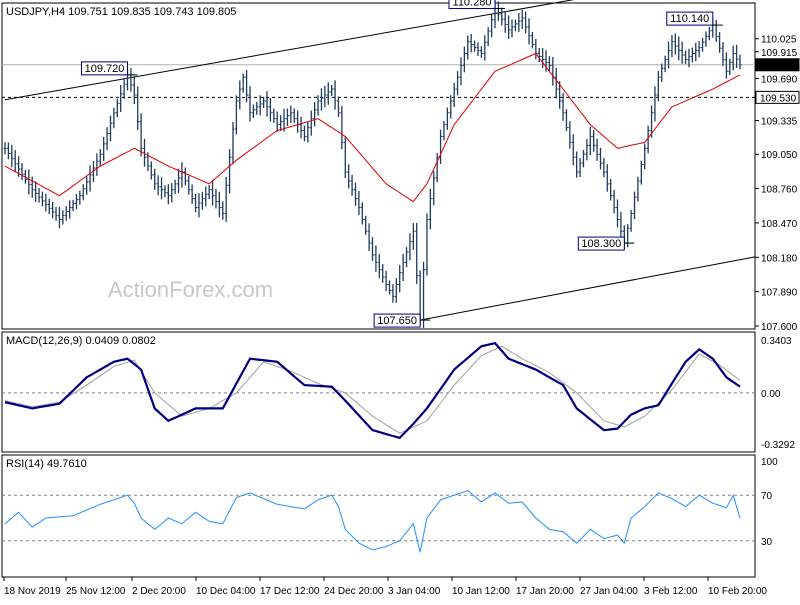  Describe the element at coordinates (46, 464) in the screenshot. I see `rsi-header: RSI(14) 49.7610` at that location.